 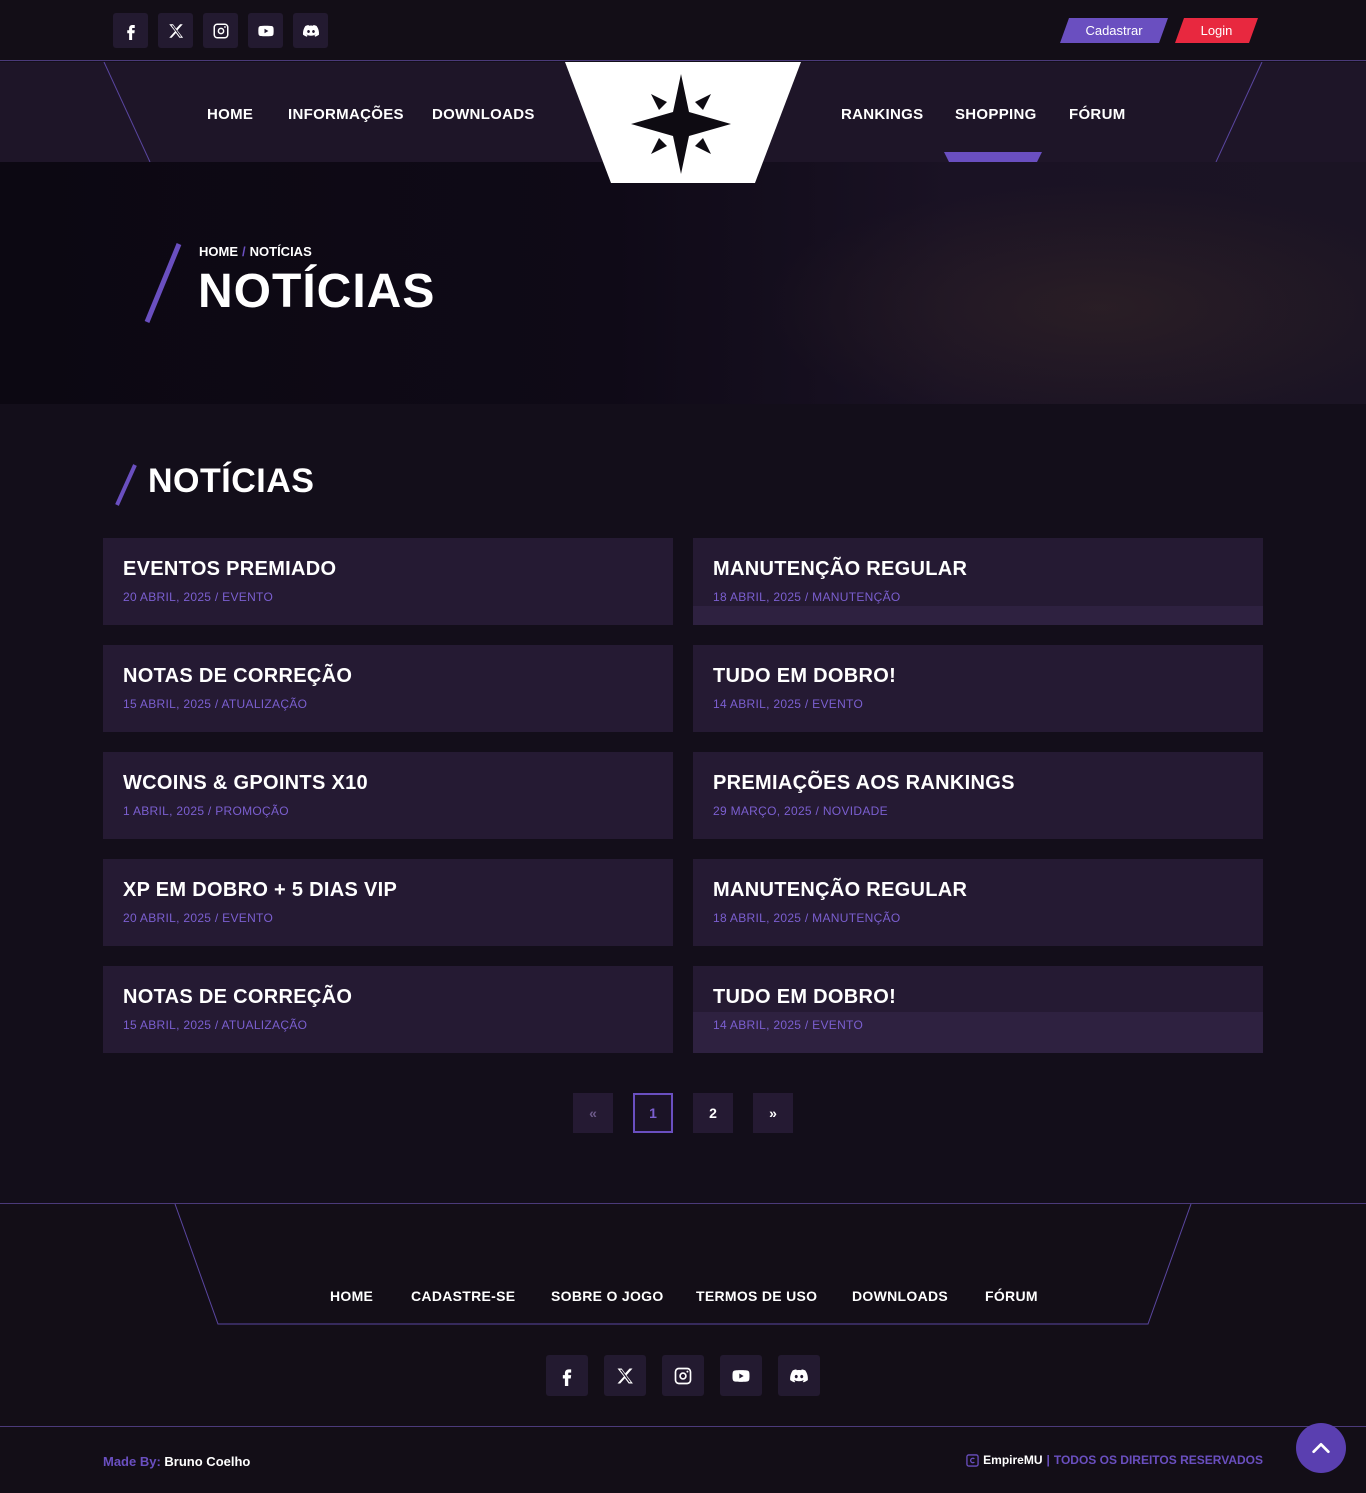 I want to click on nav-downloads: DOWNLOADS, so click(x=483, y=114).